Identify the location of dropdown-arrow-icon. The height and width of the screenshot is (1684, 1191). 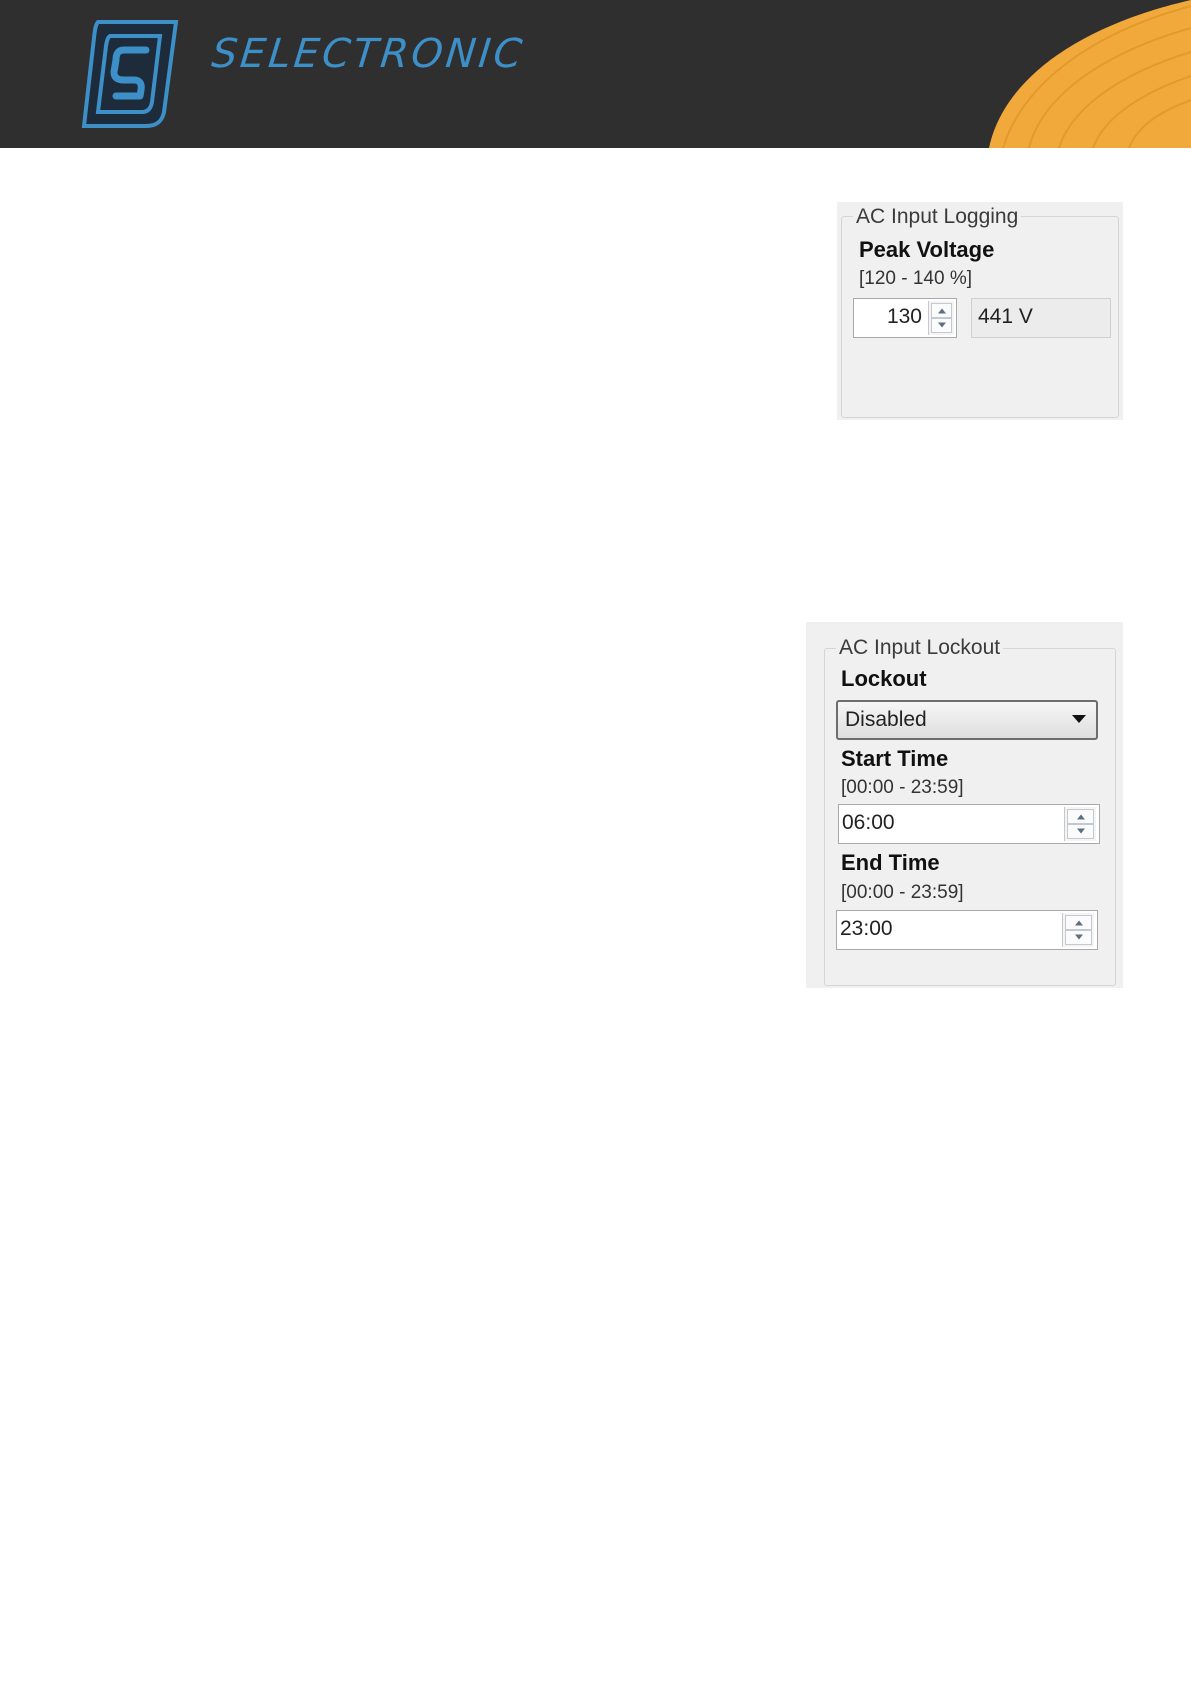
(1079, 719).